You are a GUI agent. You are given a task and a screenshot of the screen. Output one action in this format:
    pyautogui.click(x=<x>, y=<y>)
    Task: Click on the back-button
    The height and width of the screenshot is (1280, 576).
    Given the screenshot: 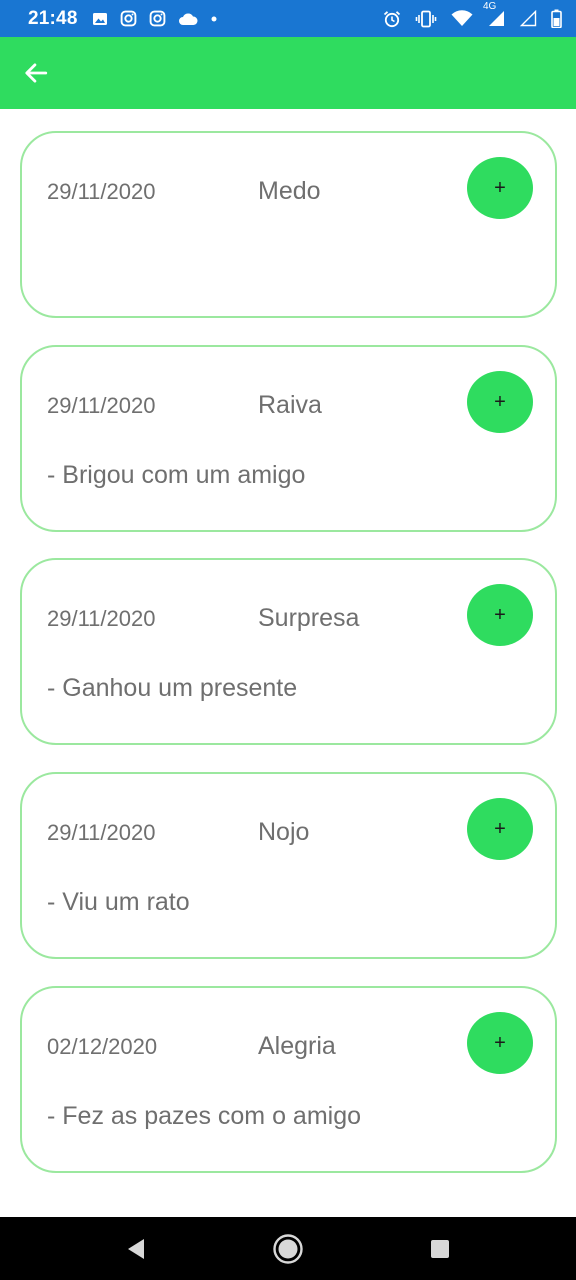 What is the action you would take?
    pyautogui.click(x=36, y=73)
    